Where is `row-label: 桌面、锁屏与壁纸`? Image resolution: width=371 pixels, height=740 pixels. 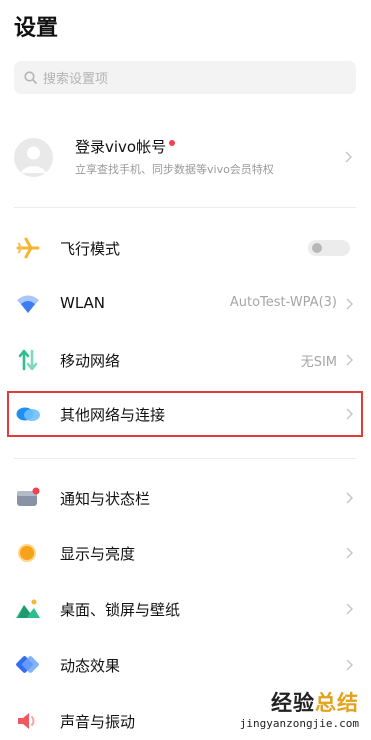 row-label: 桌面、锁屏与壁纸 is located at coordinates (120, 610).